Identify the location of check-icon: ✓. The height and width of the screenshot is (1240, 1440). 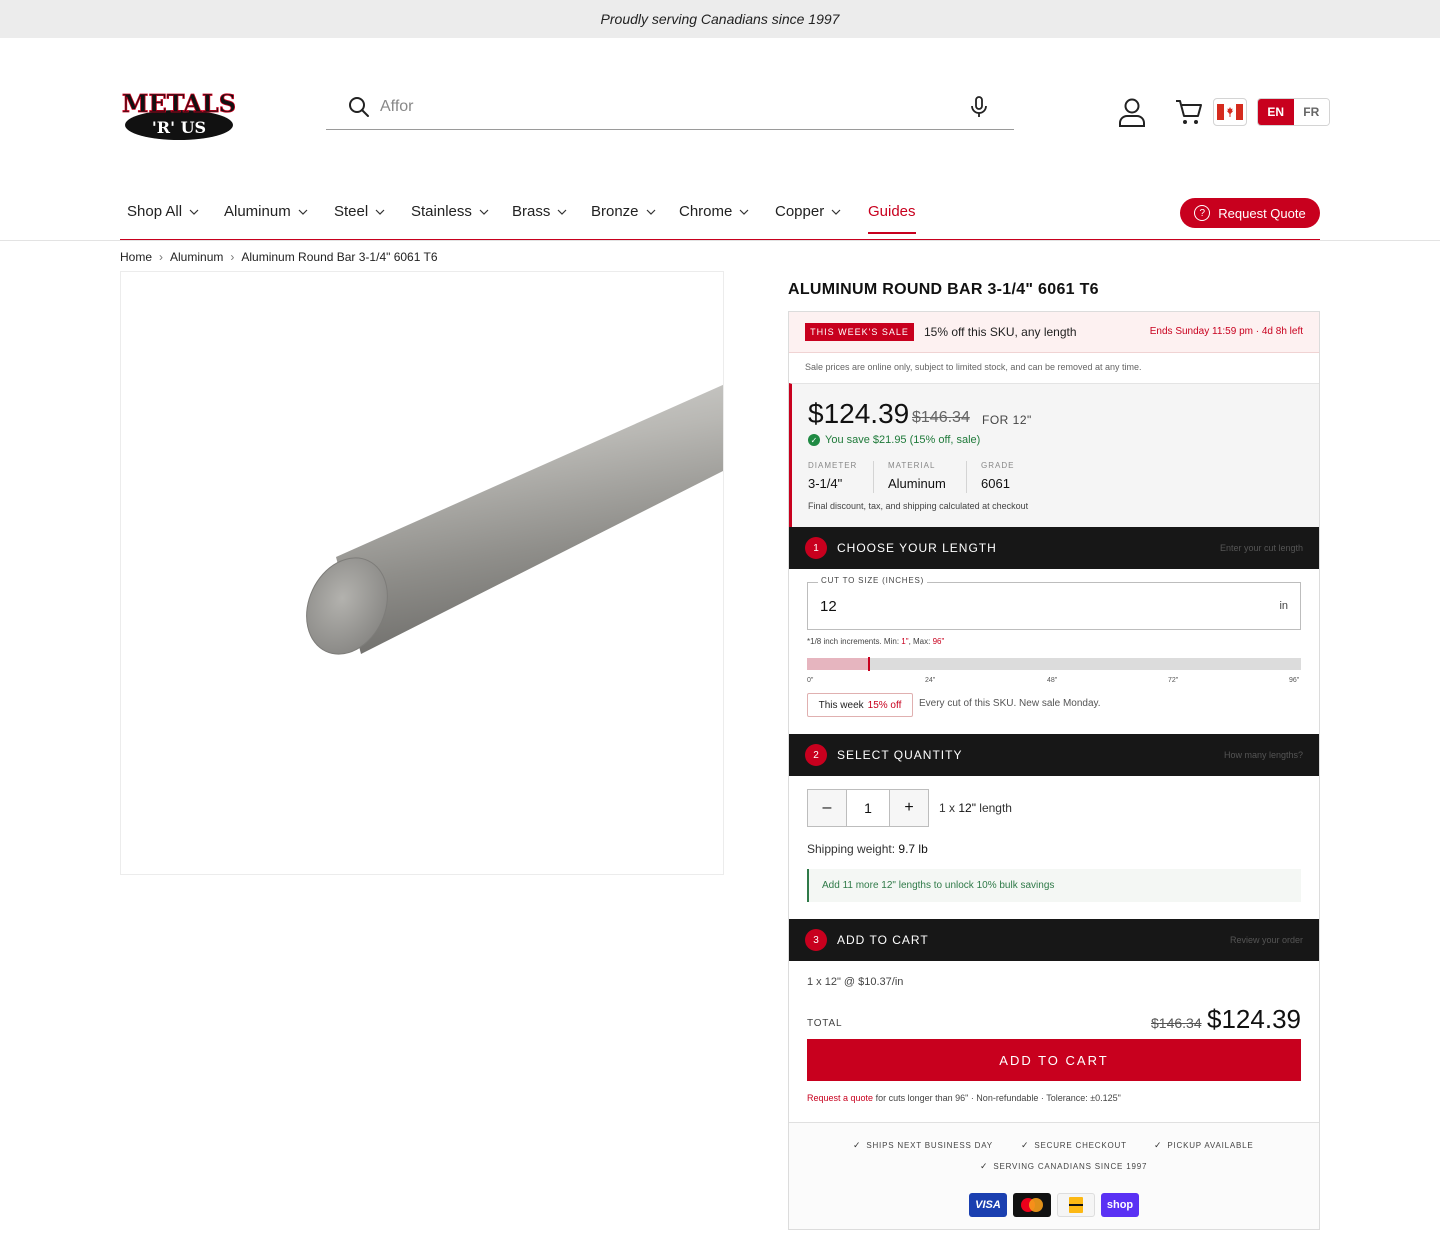
(984, 1166).